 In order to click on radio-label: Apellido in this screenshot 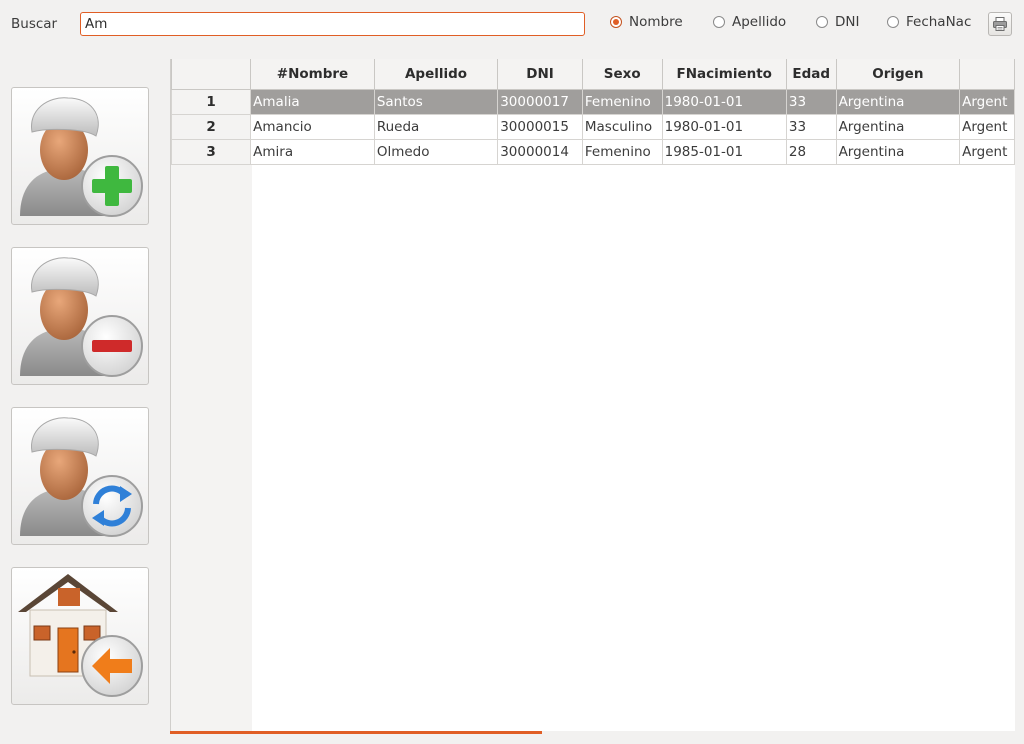, I will do `click(759, 22)`.